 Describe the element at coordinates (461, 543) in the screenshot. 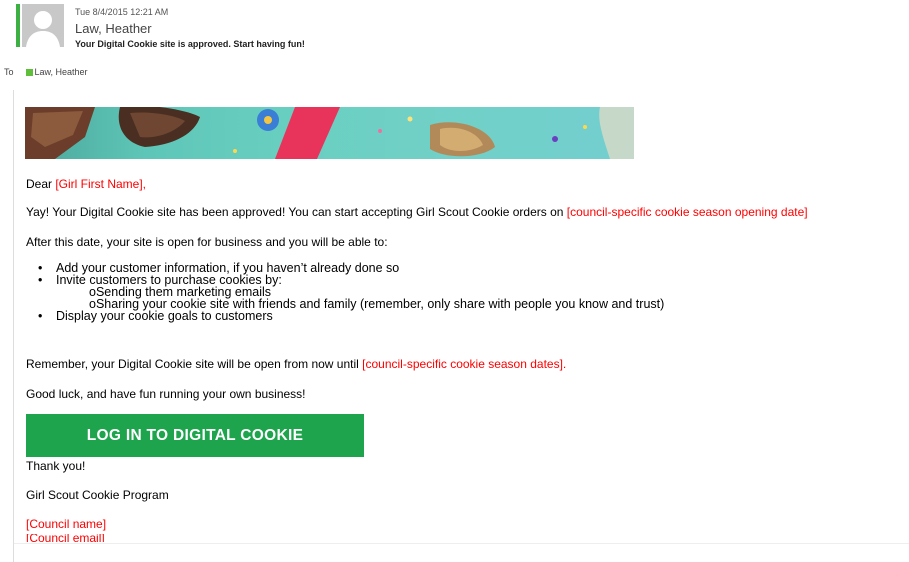

I see `divider` at that location.